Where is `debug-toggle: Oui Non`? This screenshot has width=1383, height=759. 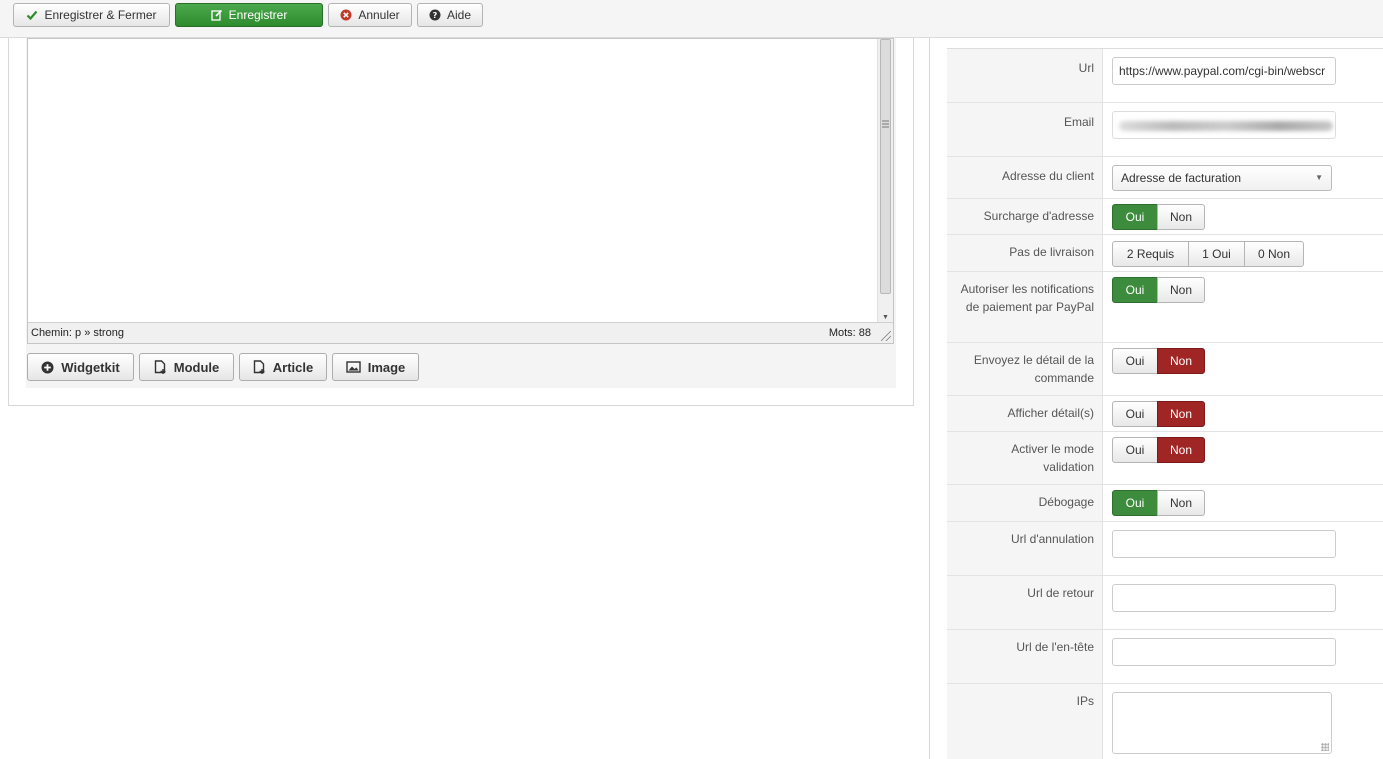
debug-toggle: Oui Non is located at coordinates (1158, 503).